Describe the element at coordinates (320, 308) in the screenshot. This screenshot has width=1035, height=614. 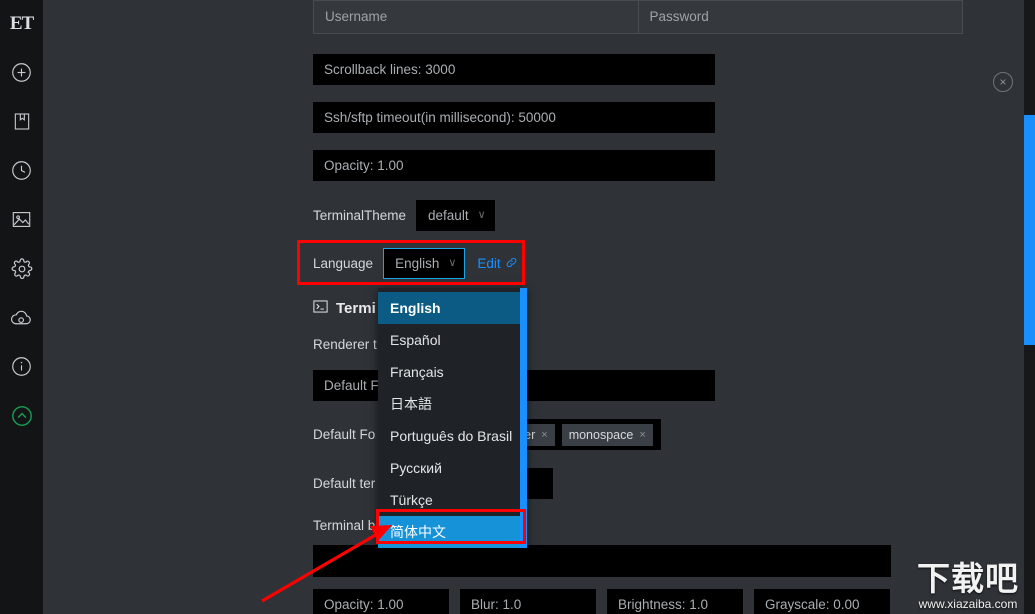
I see `console-icon` at that location.